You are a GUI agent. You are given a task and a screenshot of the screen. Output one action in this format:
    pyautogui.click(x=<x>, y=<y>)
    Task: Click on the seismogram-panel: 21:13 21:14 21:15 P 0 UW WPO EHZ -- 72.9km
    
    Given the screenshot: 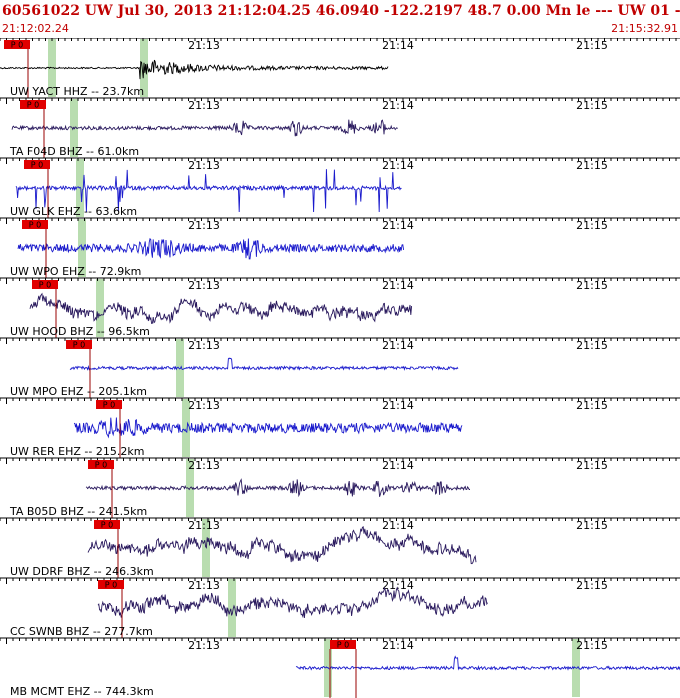 What is the action you would take?
    pyautogui.click(x=340, y=247)
    